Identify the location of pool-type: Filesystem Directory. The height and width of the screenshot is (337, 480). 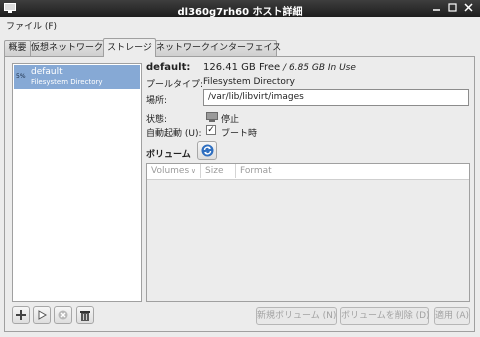
(67, 82).